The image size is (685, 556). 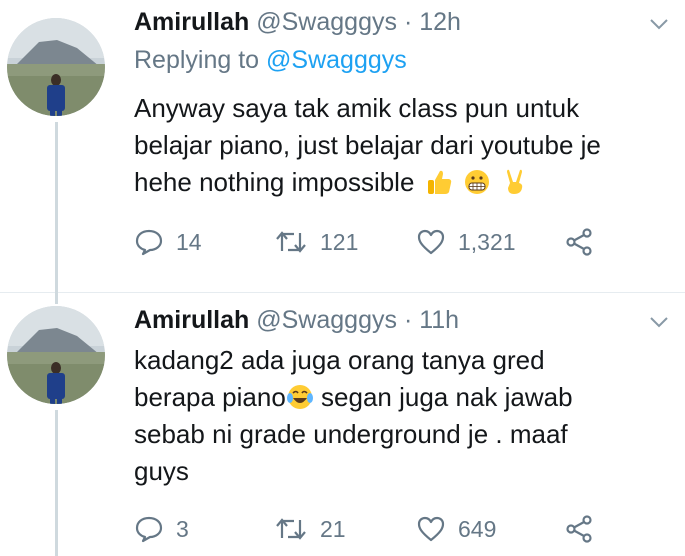 I want to click on tweet-header: Amirullah @Swagggys · 12h, so click(x=297, y=22).